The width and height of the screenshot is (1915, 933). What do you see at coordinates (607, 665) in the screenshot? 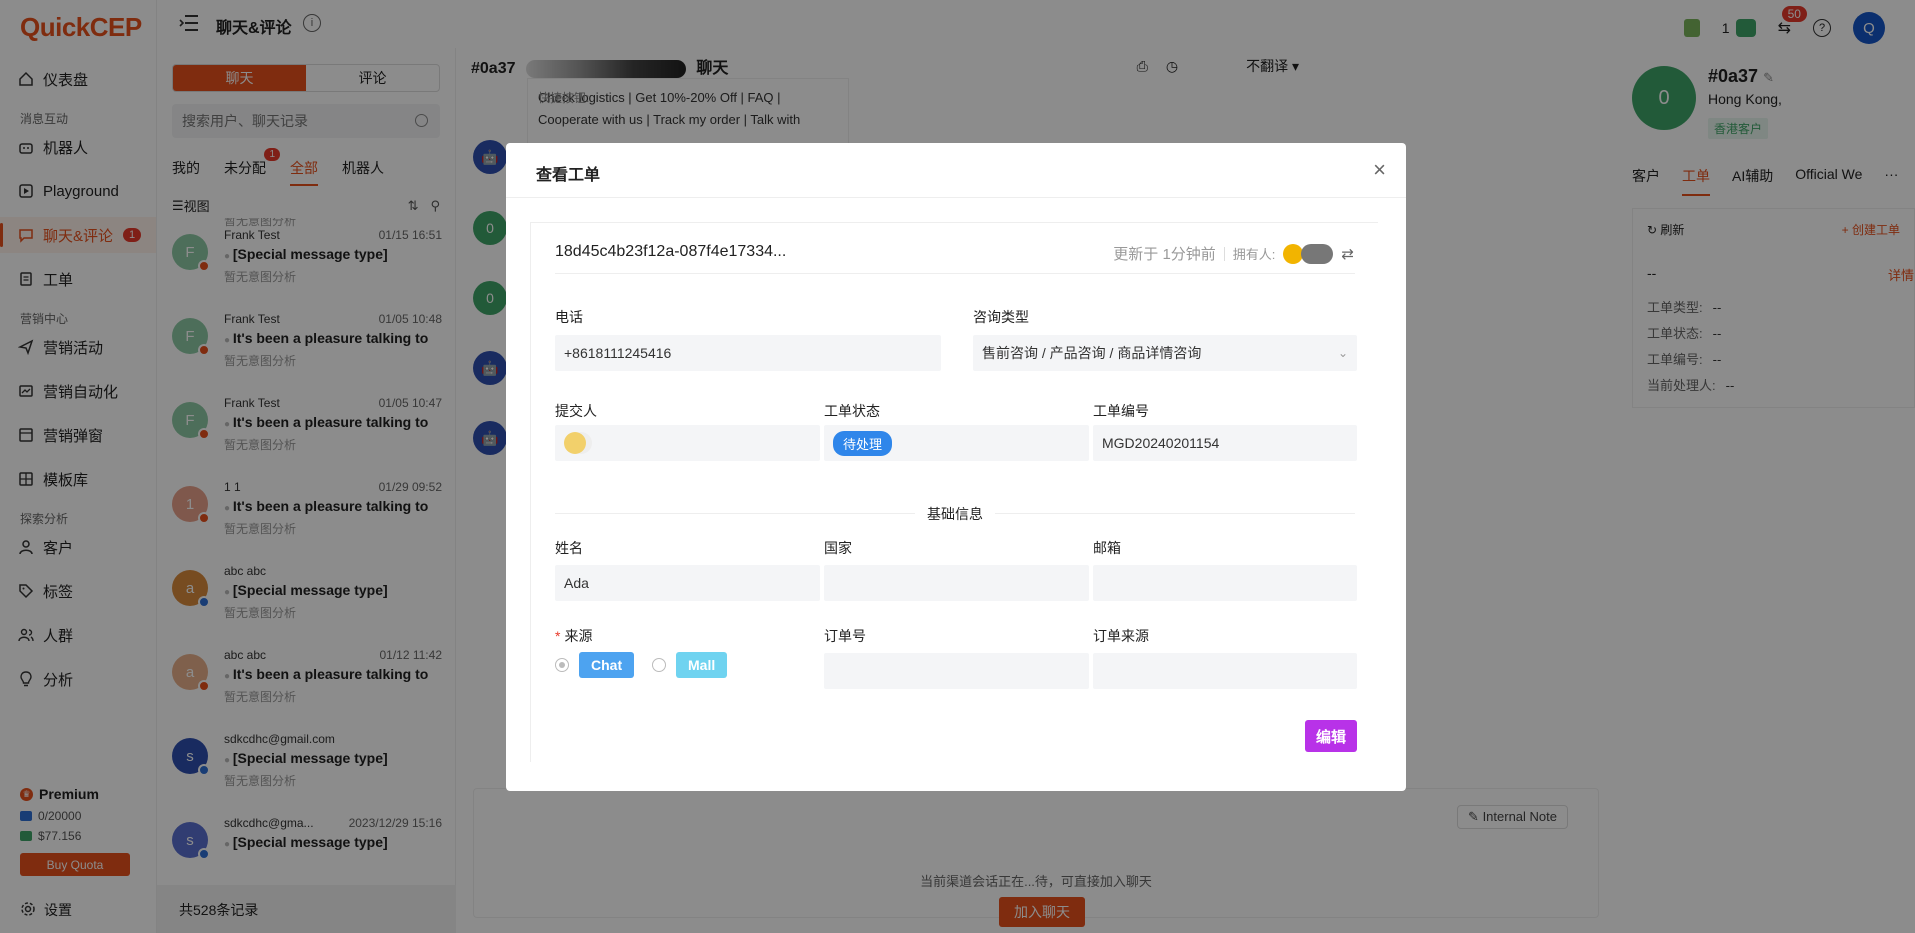
I see `source-chip-chat: Chat` at bounding box center [607, 665].